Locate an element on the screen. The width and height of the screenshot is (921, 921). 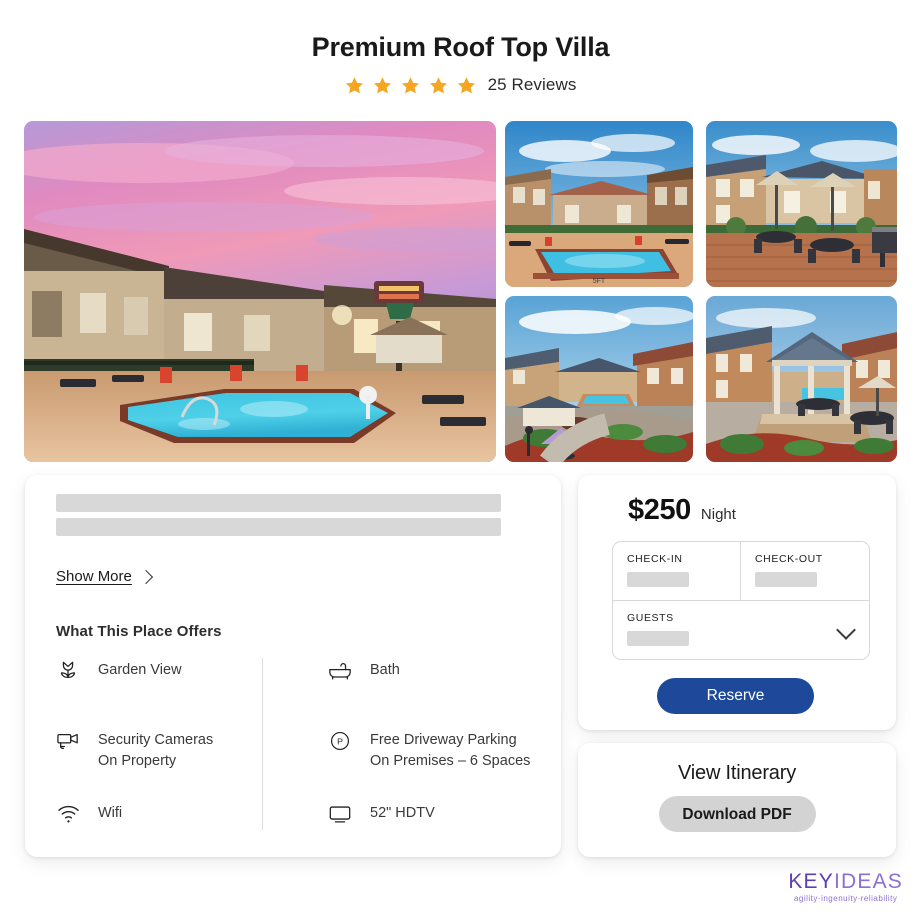
page-title: Premium Roof Top Villa is located at coordinates (460, 47).